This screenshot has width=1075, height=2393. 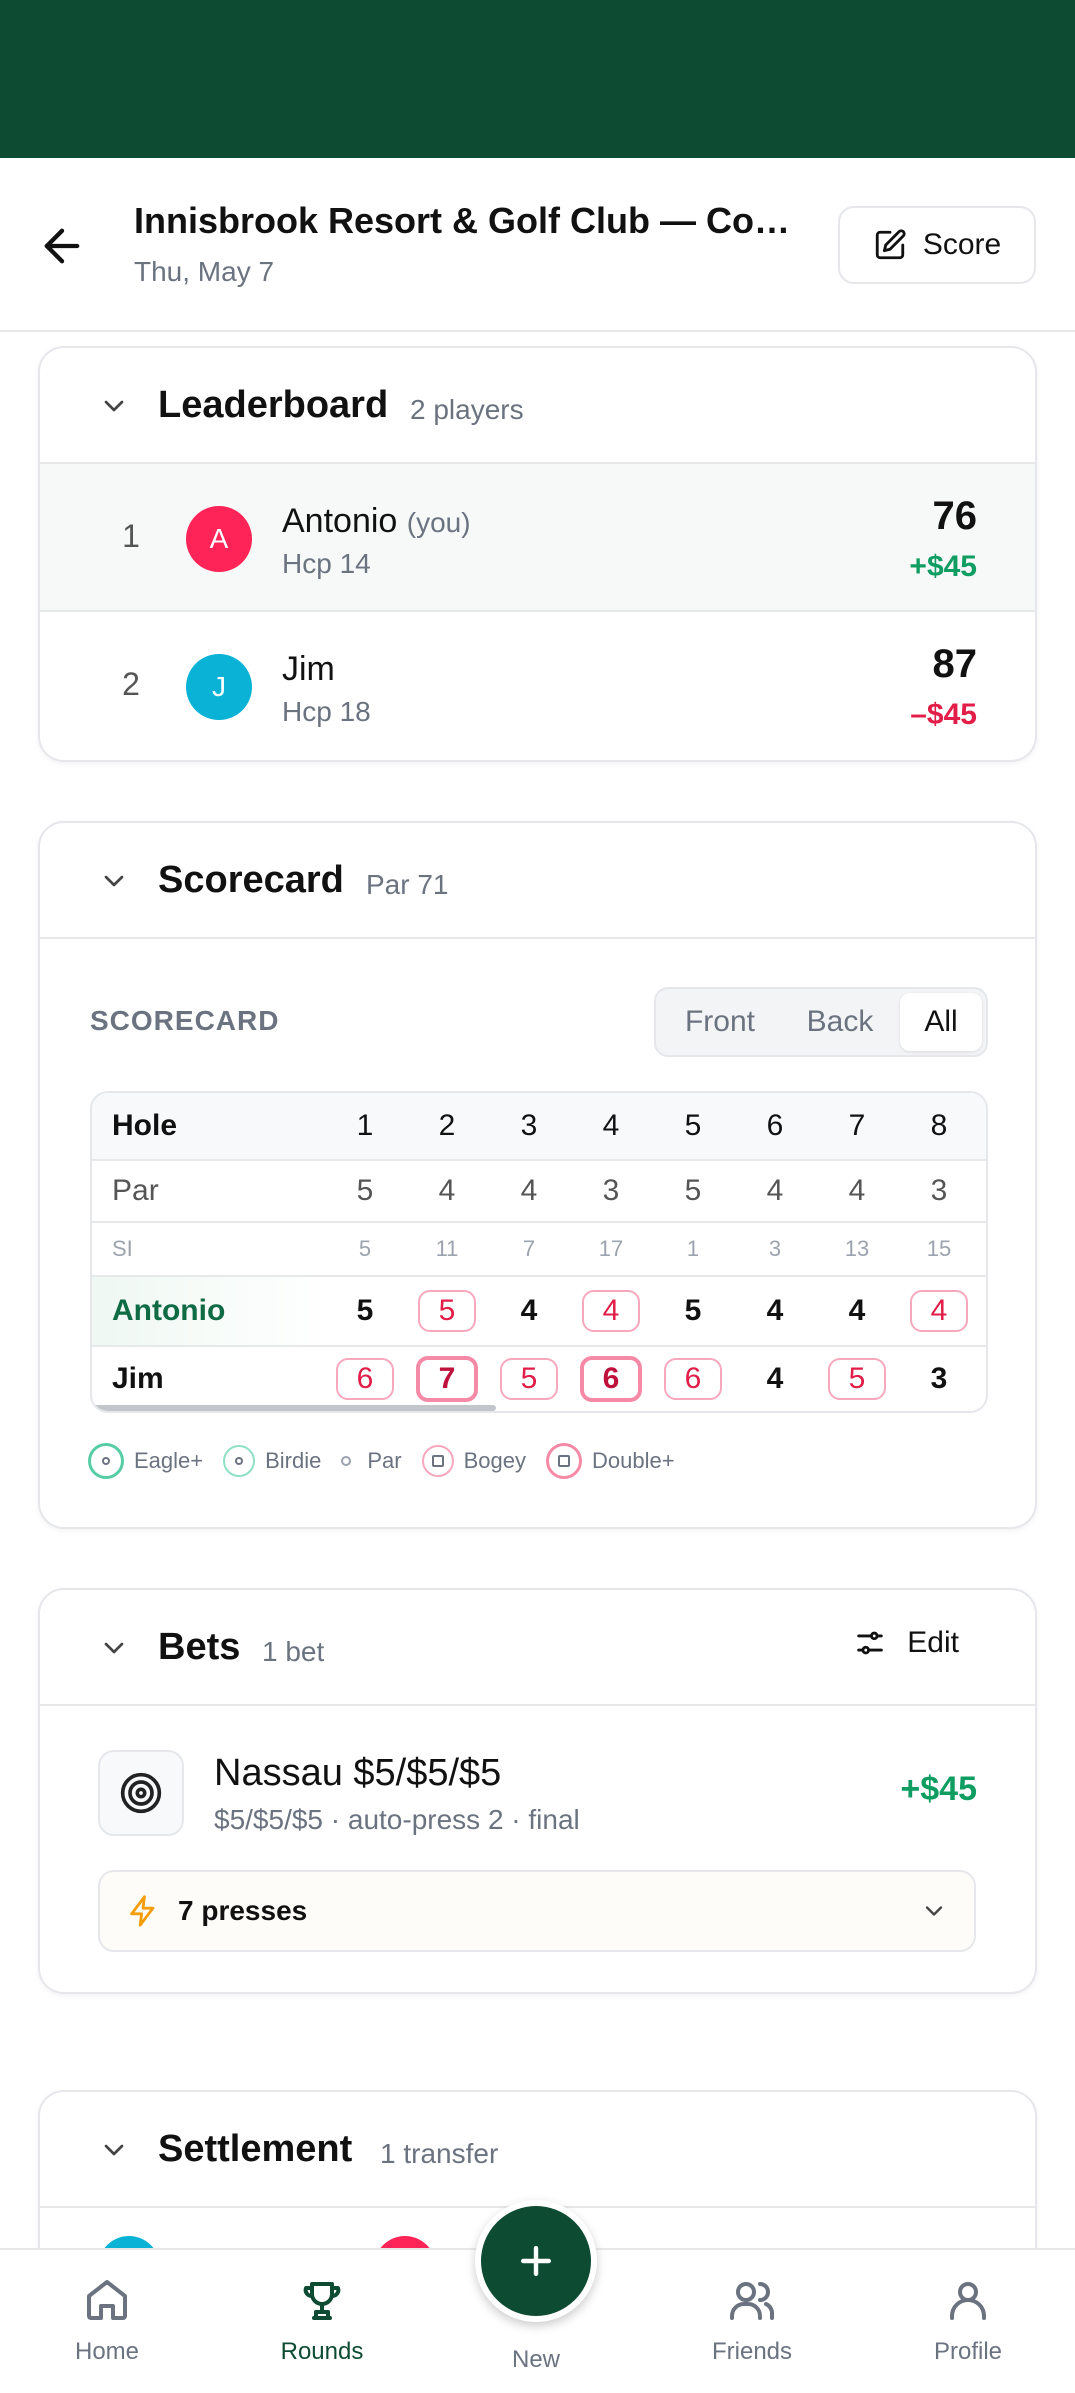 What do you see at coordinates (107, 2321) in the screenshot?
I see `nav-home: Home` at bounding box center [107, 2321].